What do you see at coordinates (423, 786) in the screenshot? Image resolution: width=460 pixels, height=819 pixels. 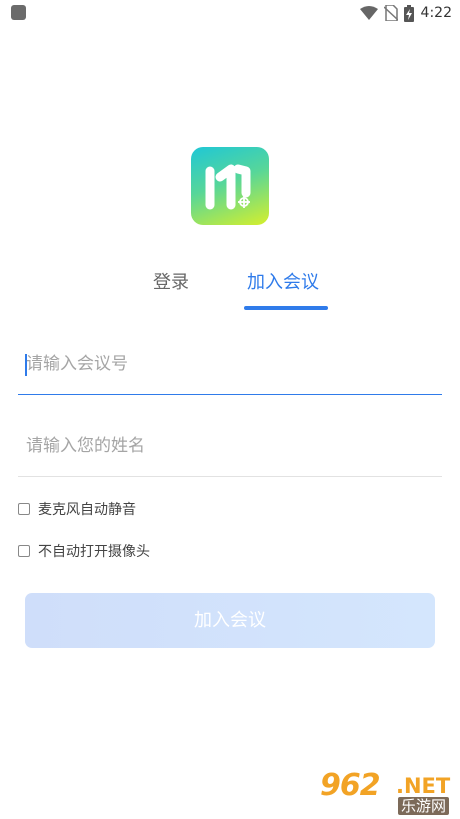 I see `watermark-suffix: .NET` at bounding box center [423, 786].